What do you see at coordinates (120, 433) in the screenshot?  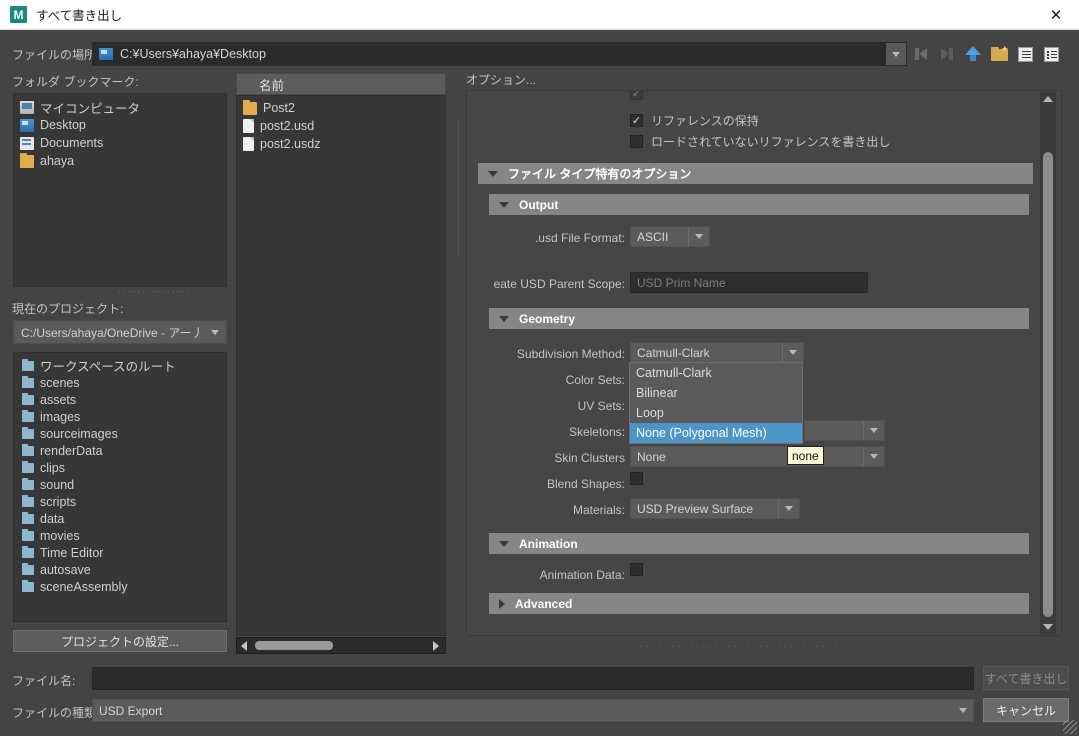 I see `list-item: sourceimages` at bounding box center [120, 433].